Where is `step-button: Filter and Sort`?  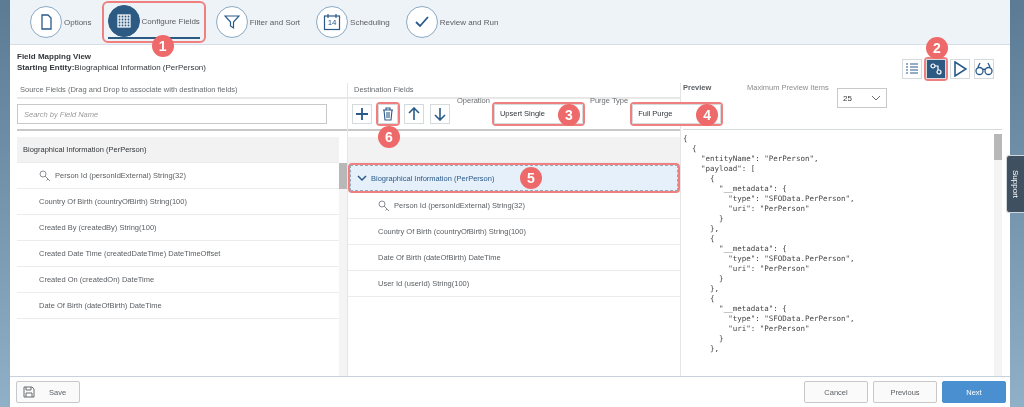 step-button: Filter and Sort is located at coordinates (258, 22).